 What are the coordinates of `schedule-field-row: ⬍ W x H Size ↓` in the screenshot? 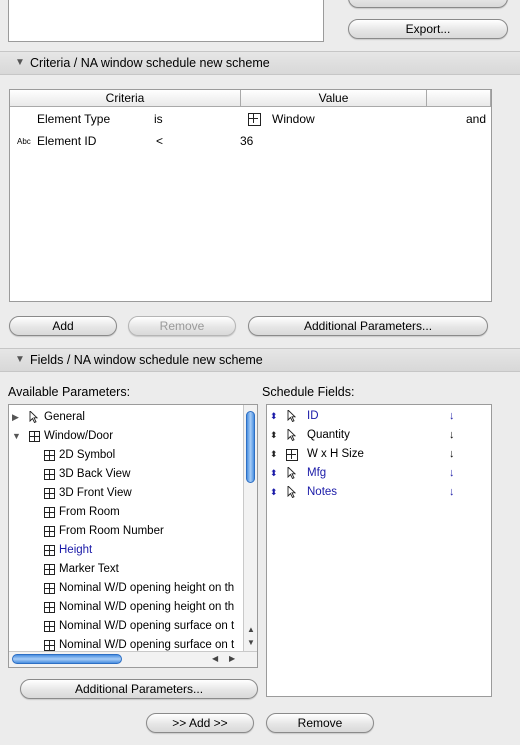 It's located at (379, 454).